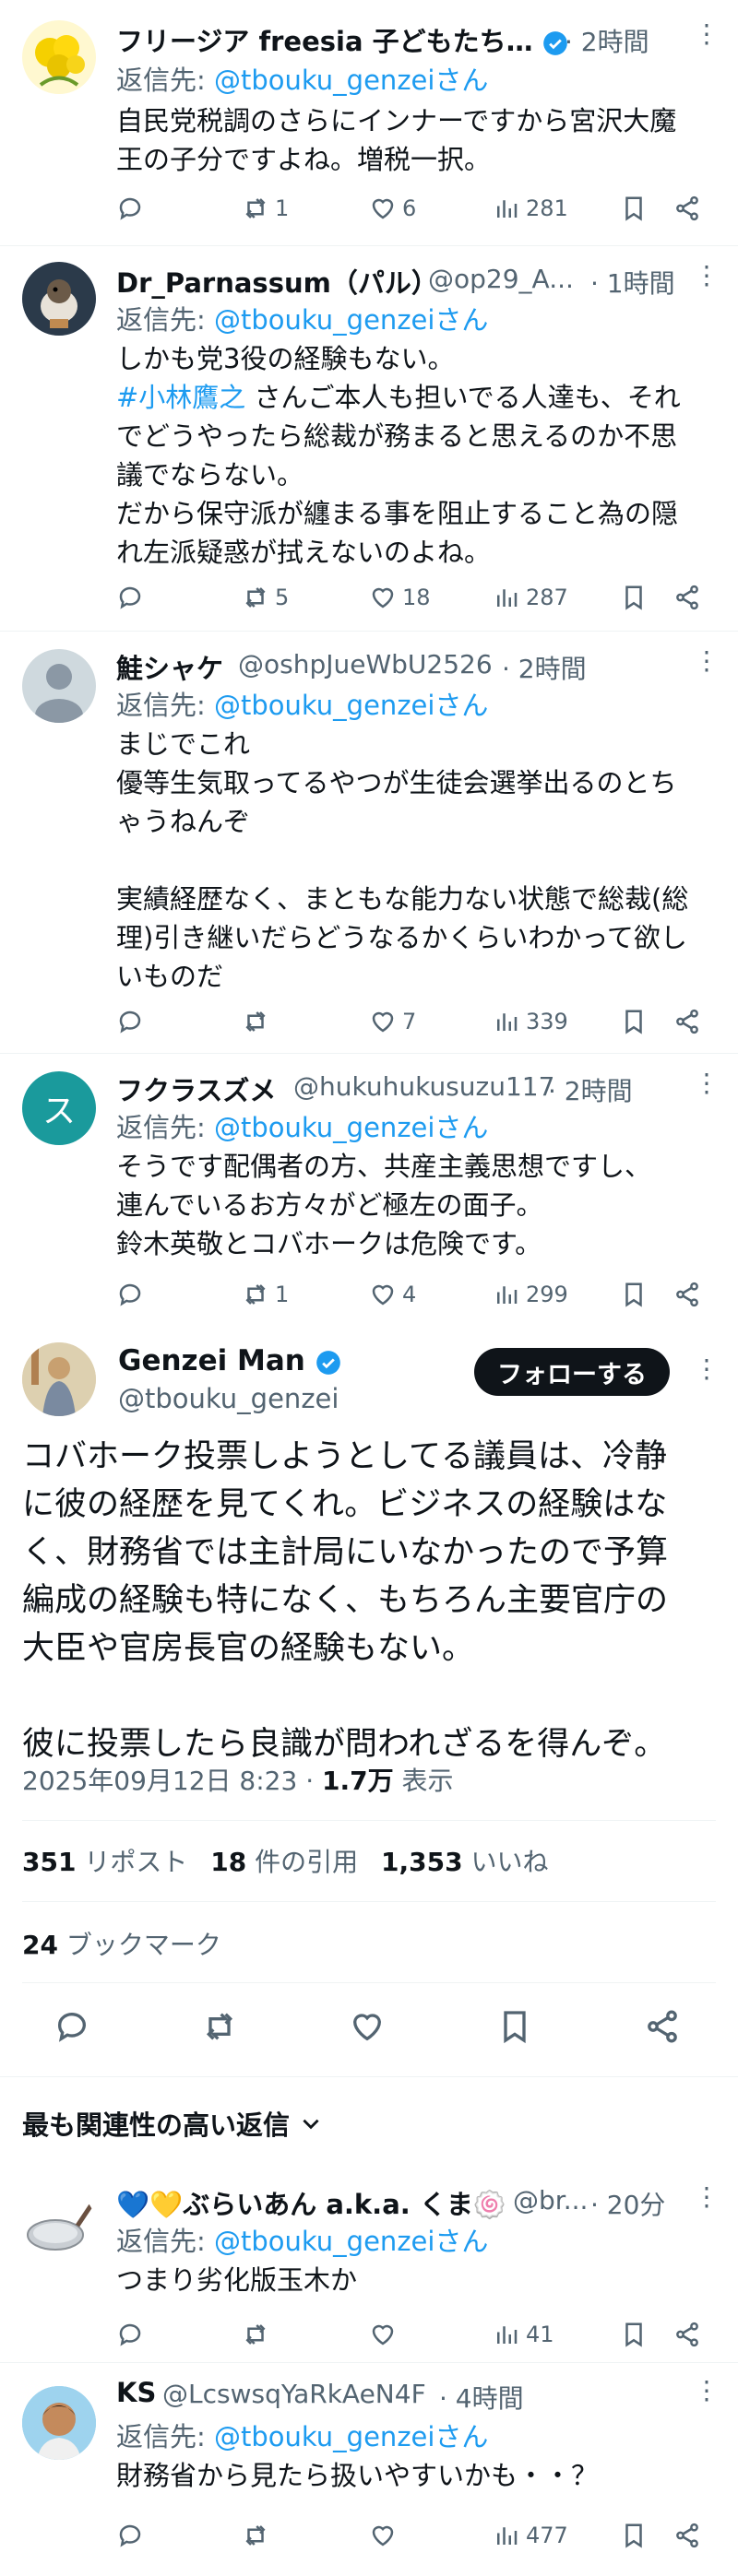  What do you see at coordinates (121, 1943) in the screenshot?
I see `bookmark-stat: 24 ブックマーク` at bounding box center [121, 1943].